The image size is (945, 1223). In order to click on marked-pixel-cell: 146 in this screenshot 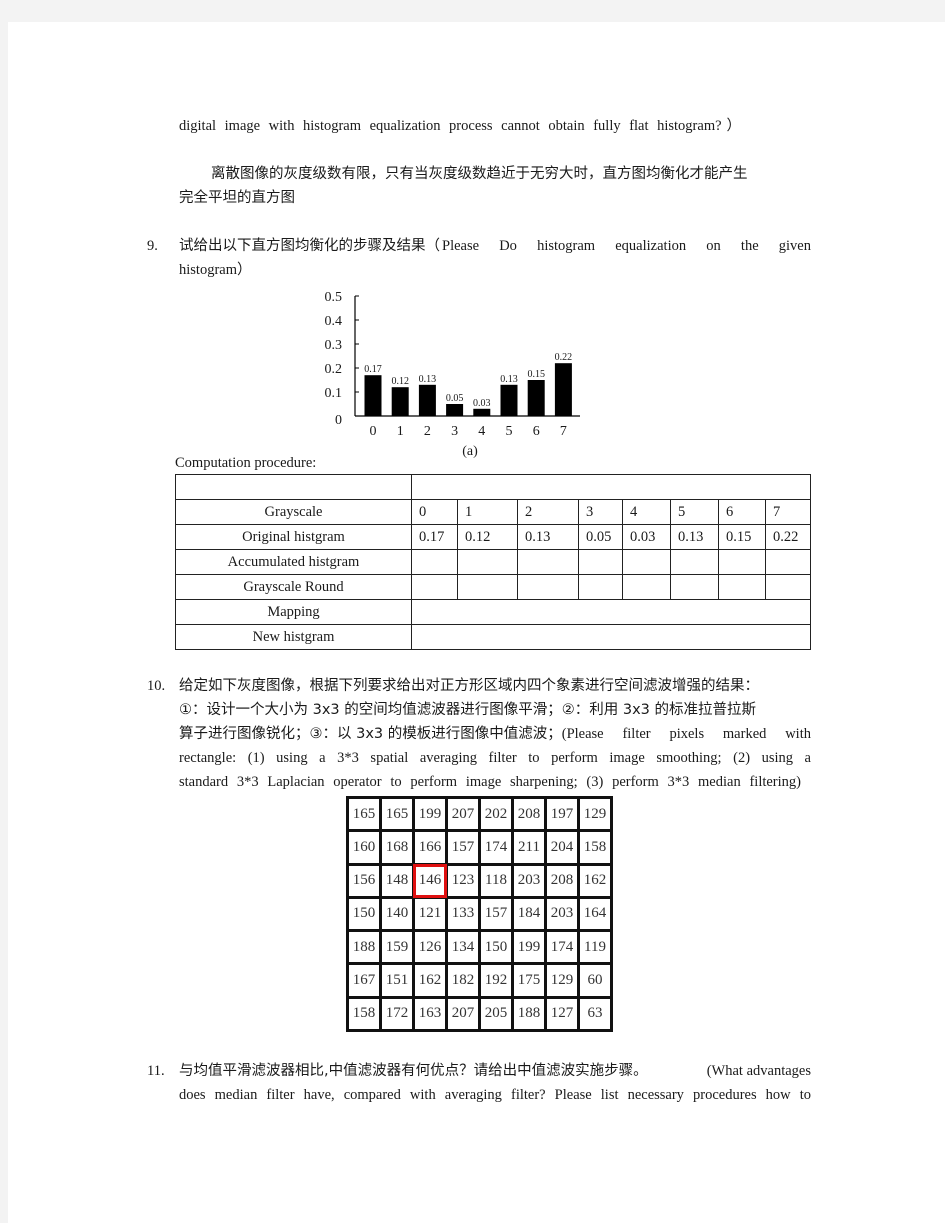, I will do `click(430, 880)`.